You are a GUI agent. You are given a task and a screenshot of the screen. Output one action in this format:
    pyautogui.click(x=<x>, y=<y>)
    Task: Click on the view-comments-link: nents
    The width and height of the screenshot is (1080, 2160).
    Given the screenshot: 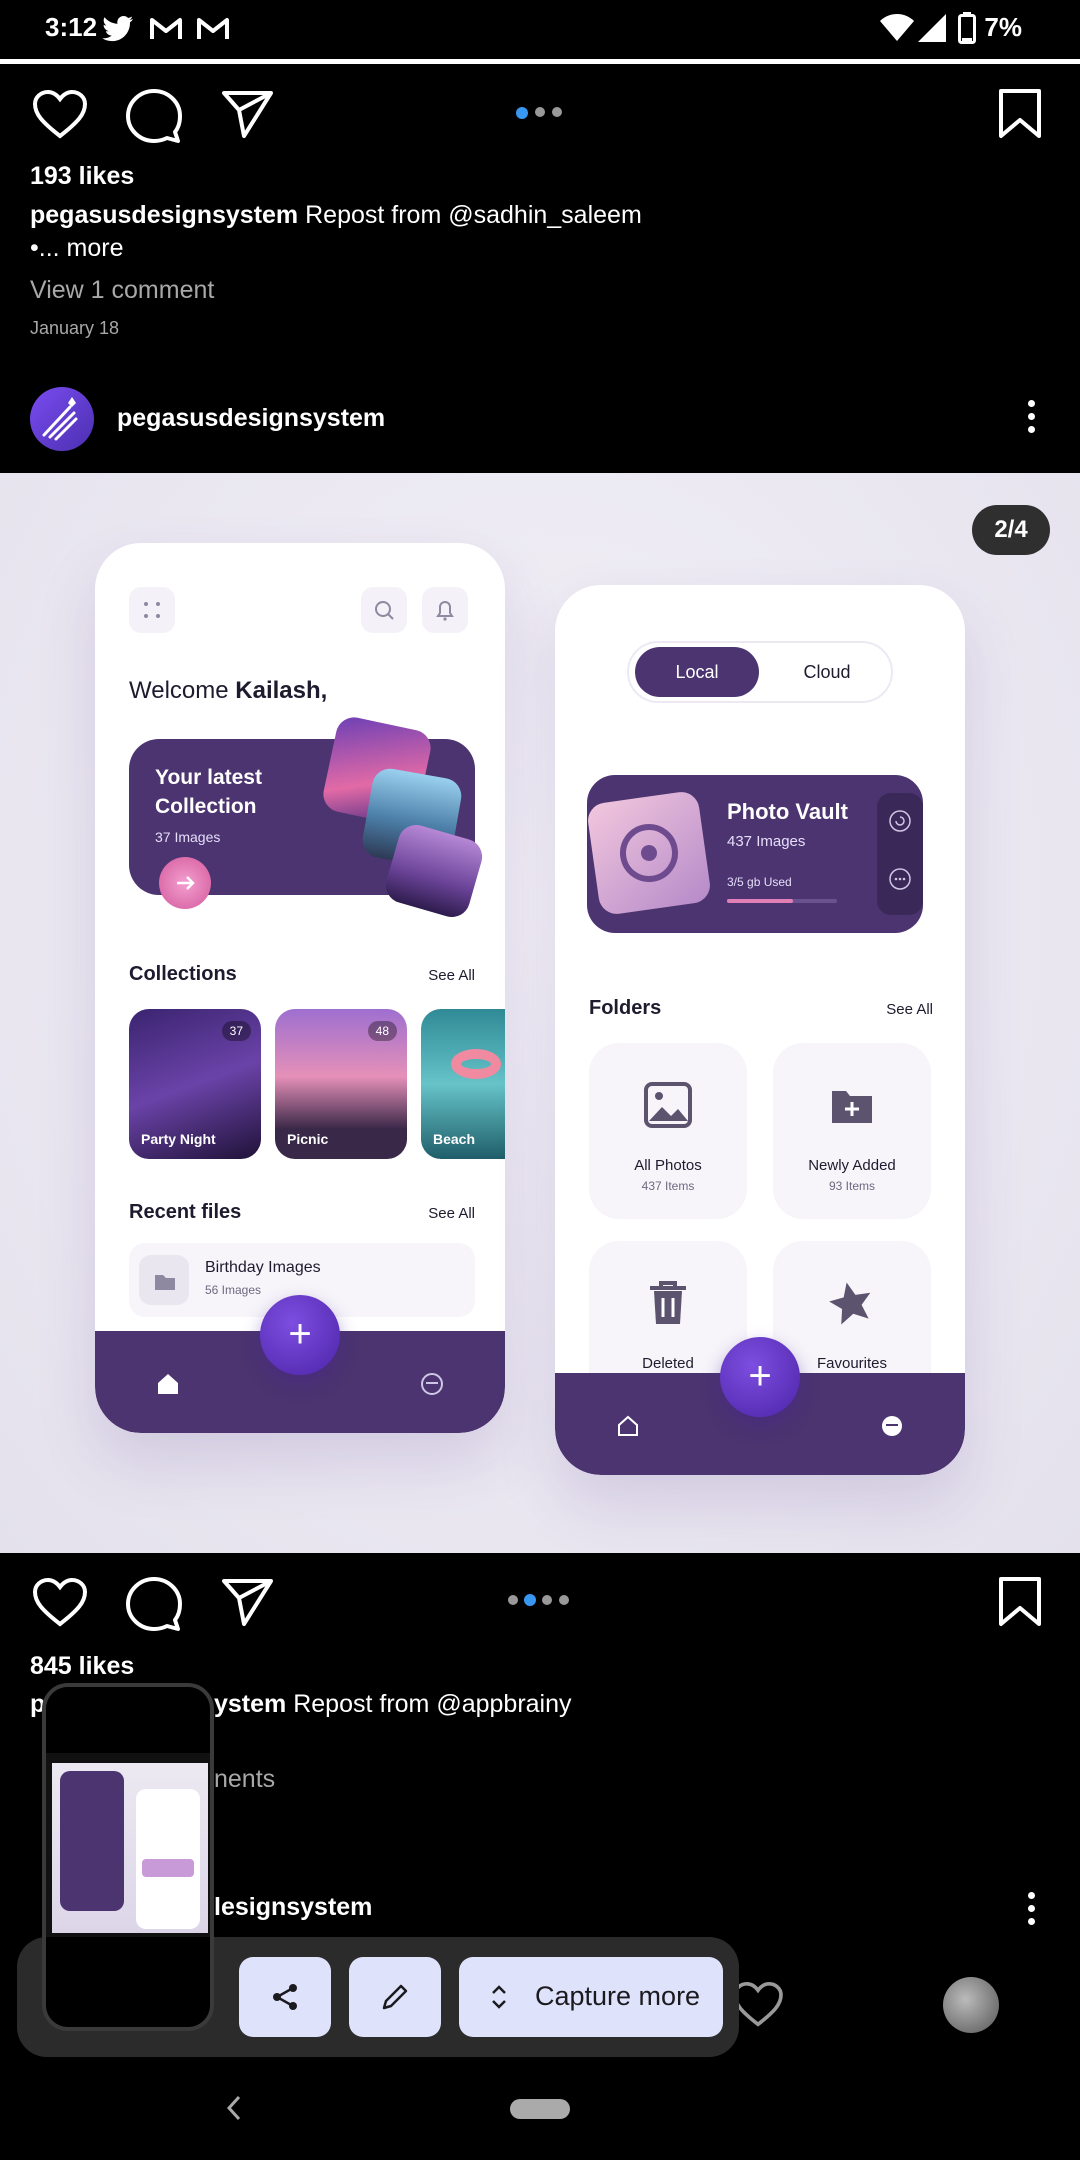 What is the action you would take?
    pyautogui.click(x=244, y=1779)
    